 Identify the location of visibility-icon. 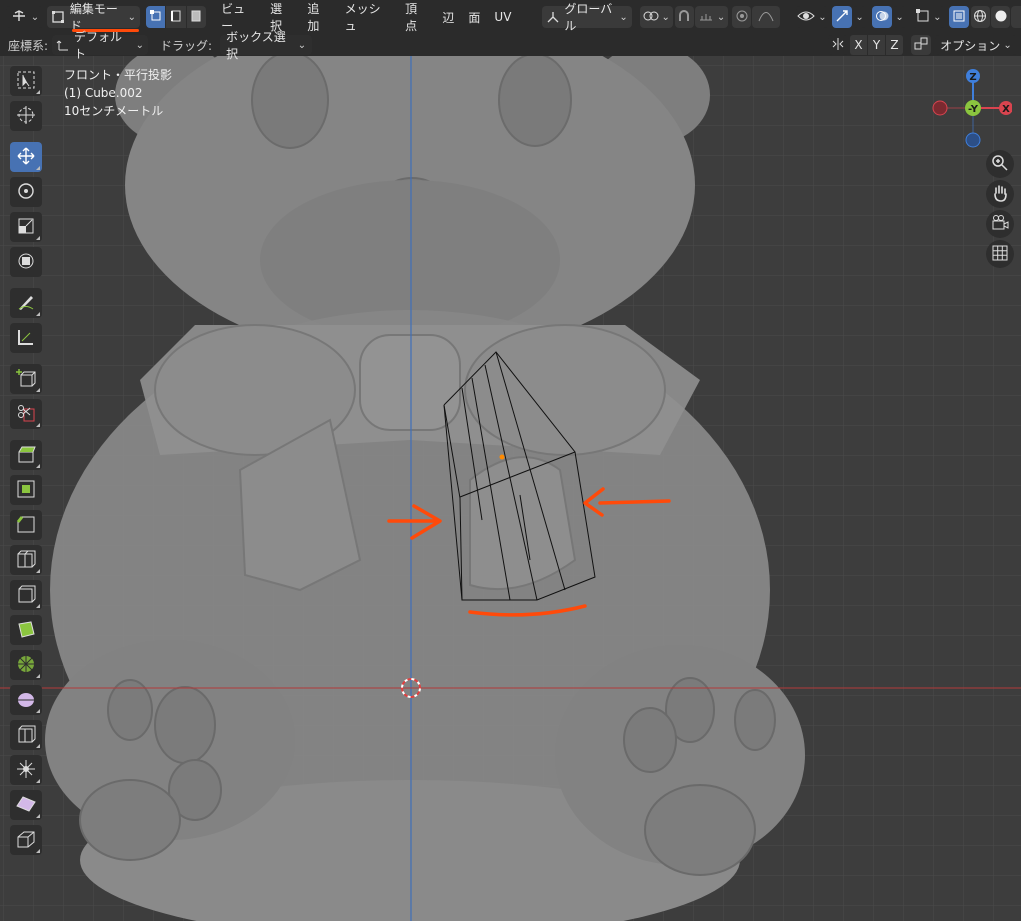
(806, 17).